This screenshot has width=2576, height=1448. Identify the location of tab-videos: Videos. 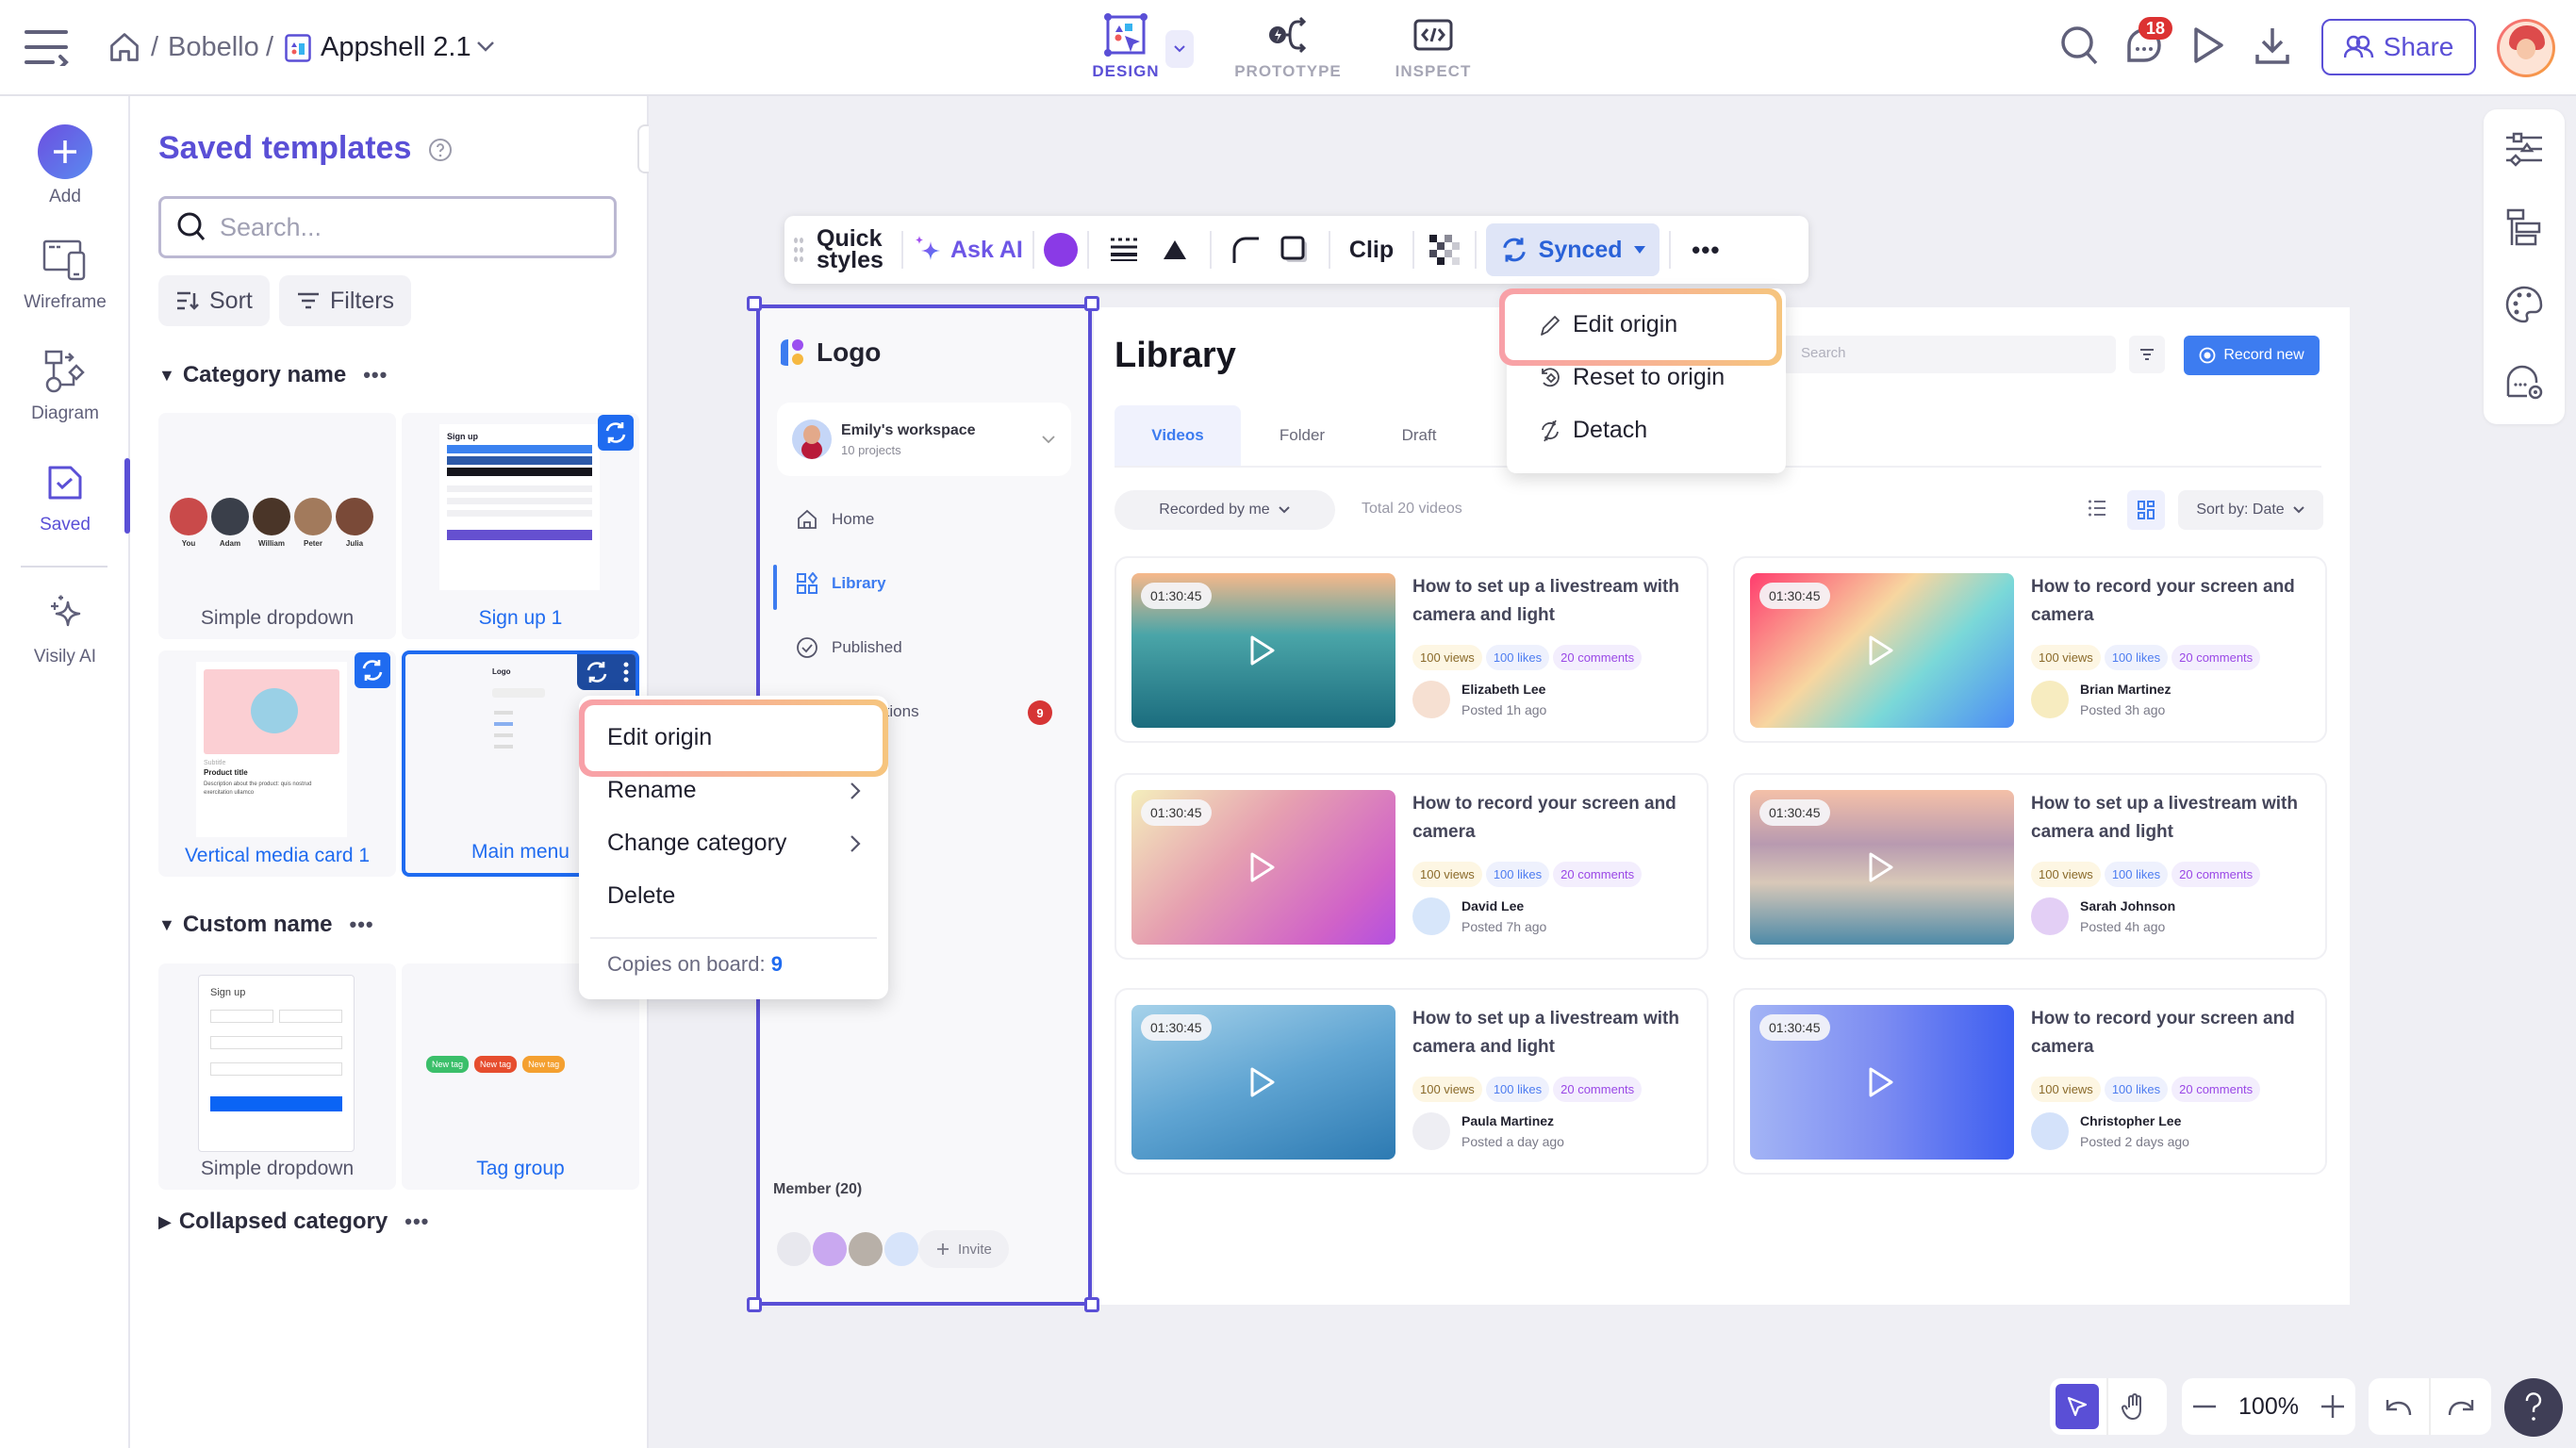
(1178, 435).